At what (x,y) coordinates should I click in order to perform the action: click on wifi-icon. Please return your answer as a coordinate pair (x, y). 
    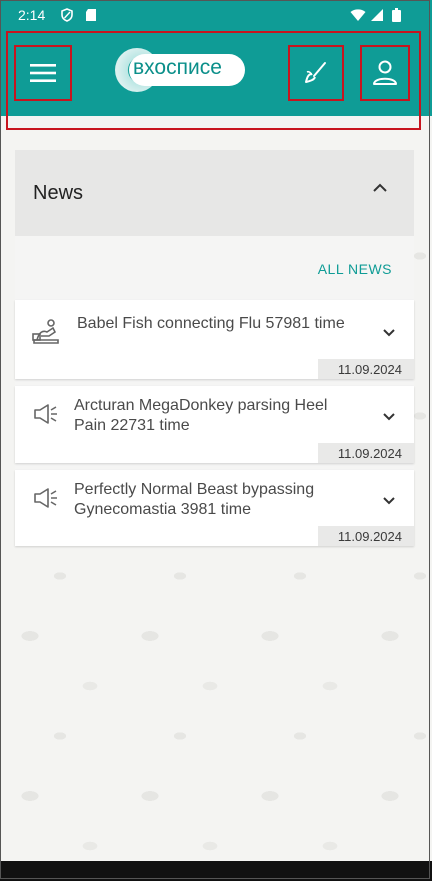
    Looking at the image, I should click on (358, 15).